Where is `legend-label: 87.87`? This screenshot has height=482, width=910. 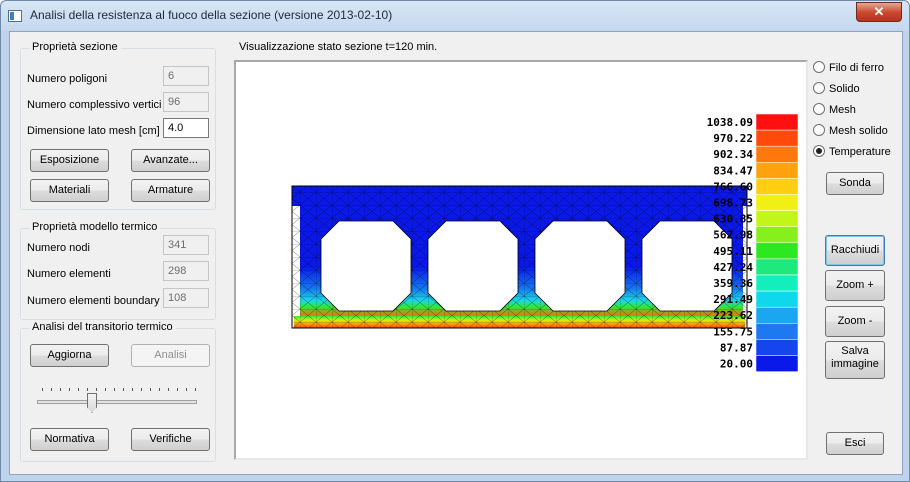
legend-label: 87.87 is located at coordinates (736, 347).